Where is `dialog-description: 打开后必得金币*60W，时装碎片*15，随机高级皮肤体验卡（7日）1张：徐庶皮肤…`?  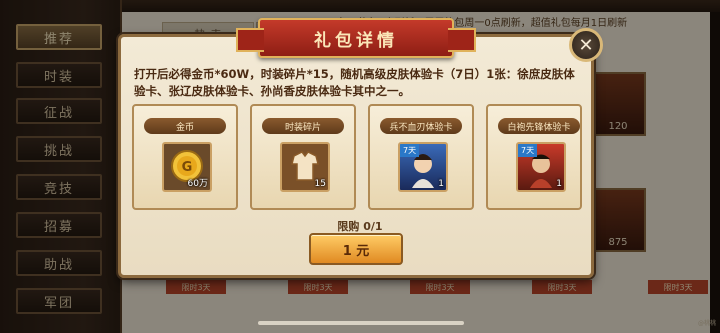
dialog-description: 打开后必得金币*60W，时装碎片*15，随机高级皮肤体验卡（7日）1张：徐庶皮肤… is located at coordinates (354, 82).